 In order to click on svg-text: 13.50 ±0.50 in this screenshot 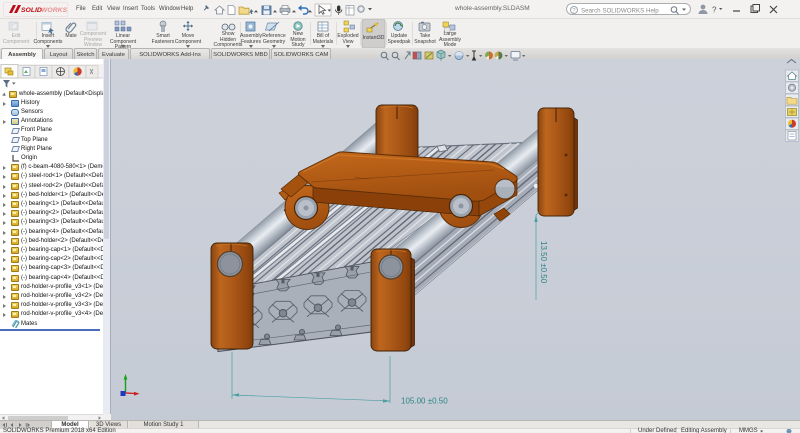, I will do `click(543, 262)`.